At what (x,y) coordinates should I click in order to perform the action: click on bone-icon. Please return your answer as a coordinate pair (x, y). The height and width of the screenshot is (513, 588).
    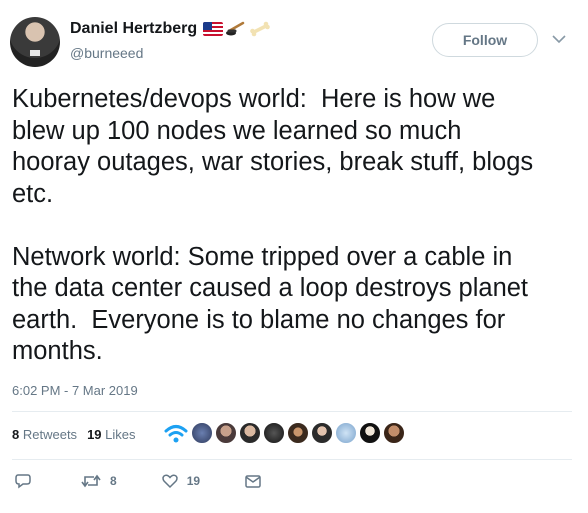
    Looking at the image, I should click on (260, 29).